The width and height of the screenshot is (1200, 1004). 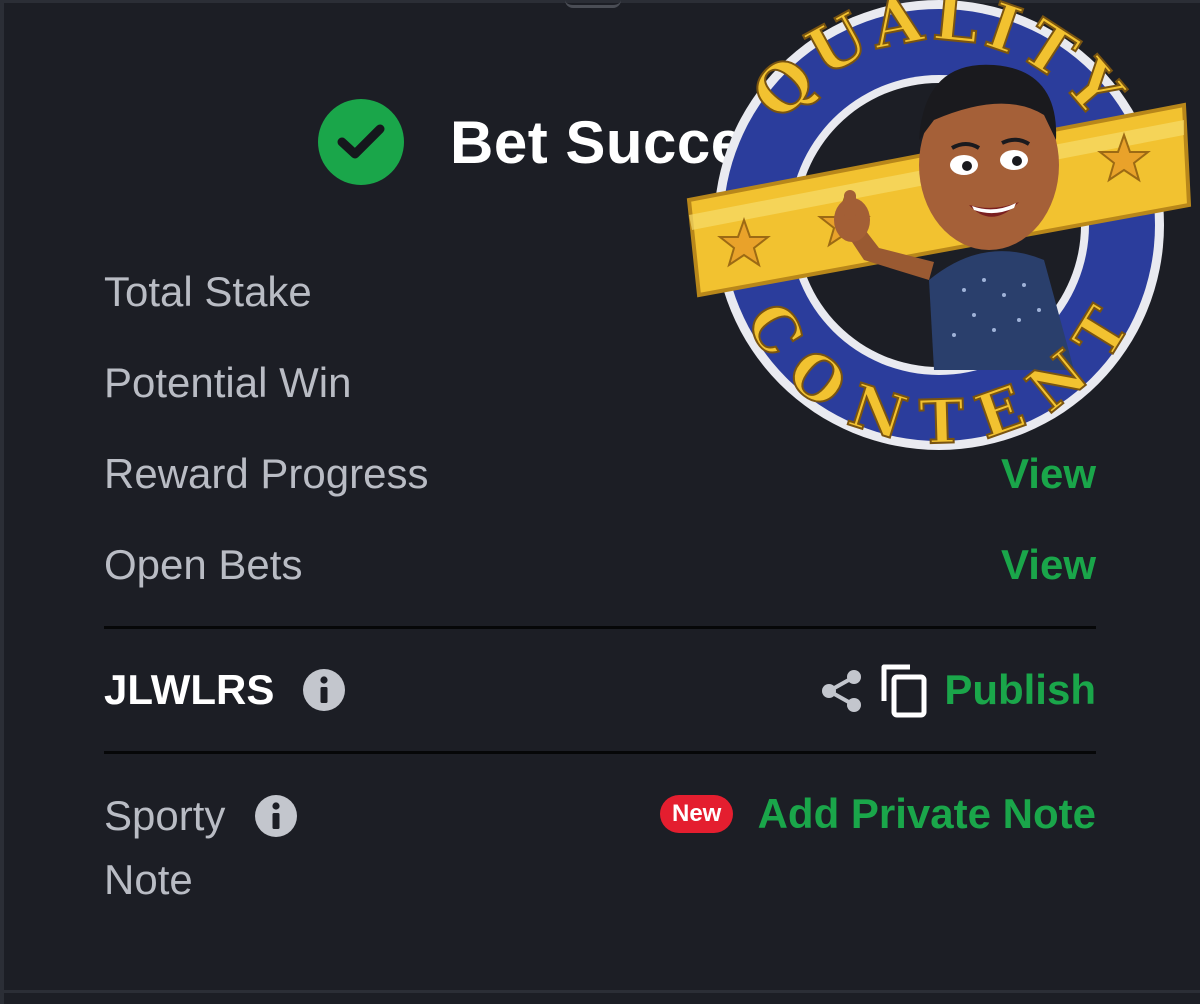 What do you see at coordinates (203, 564) in the screenshot?
I see `open-bets-label: Open Bets` at bounding box center [203, 564].